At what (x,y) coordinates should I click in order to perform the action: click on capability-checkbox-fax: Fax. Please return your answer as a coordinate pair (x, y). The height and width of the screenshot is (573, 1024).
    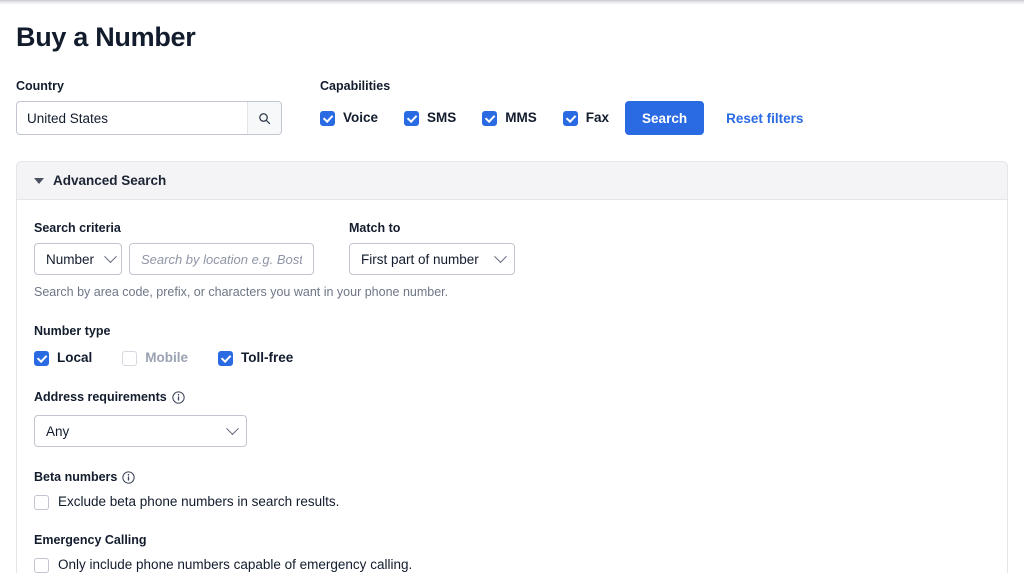
    Looking at the image, I should click on (586, 118).